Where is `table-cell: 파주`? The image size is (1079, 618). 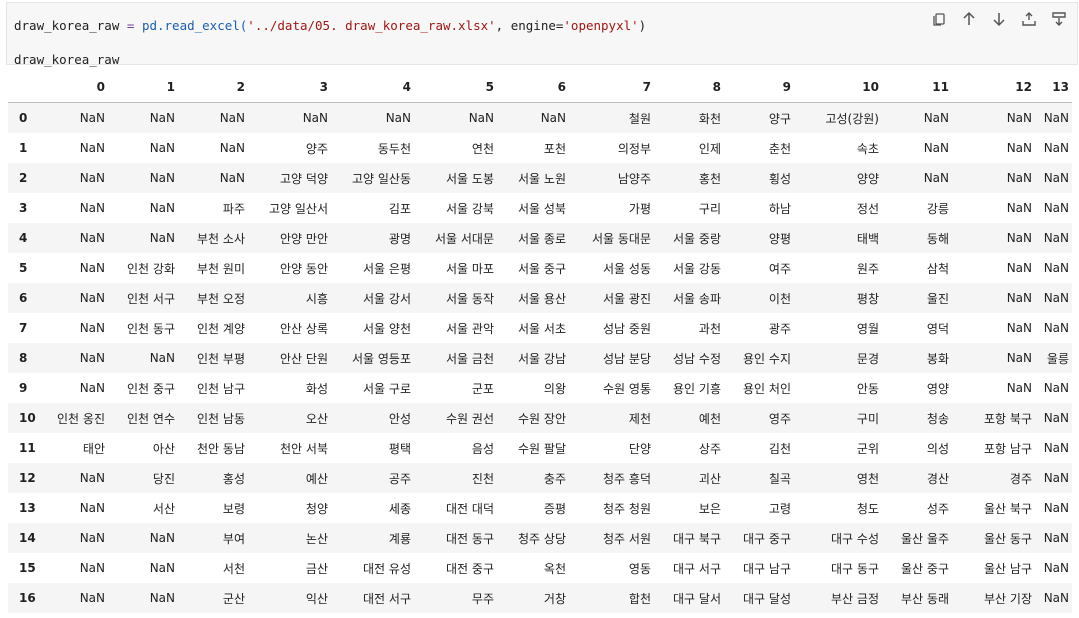 table-cell: 파주 is located at coordinates (233, 208).